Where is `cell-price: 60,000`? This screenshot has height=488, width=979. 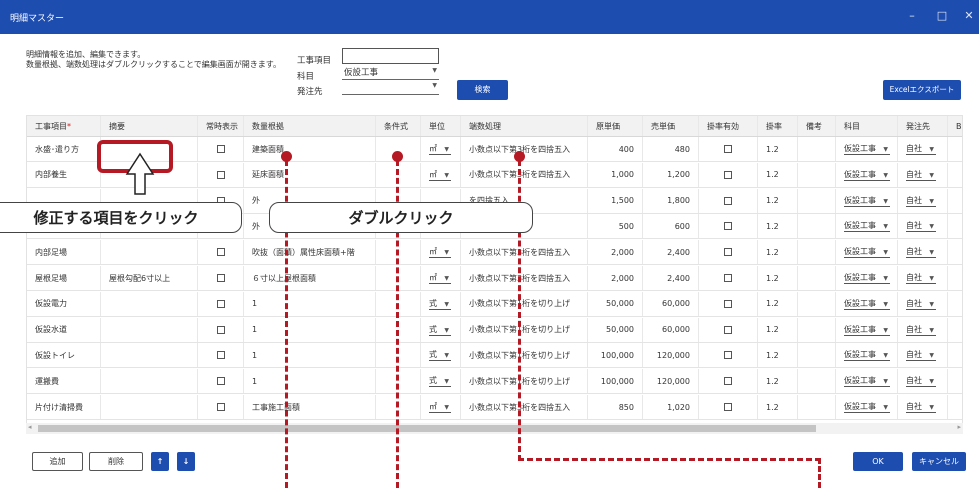 cell-price: 60,000 is located at coordinates (670, 329).